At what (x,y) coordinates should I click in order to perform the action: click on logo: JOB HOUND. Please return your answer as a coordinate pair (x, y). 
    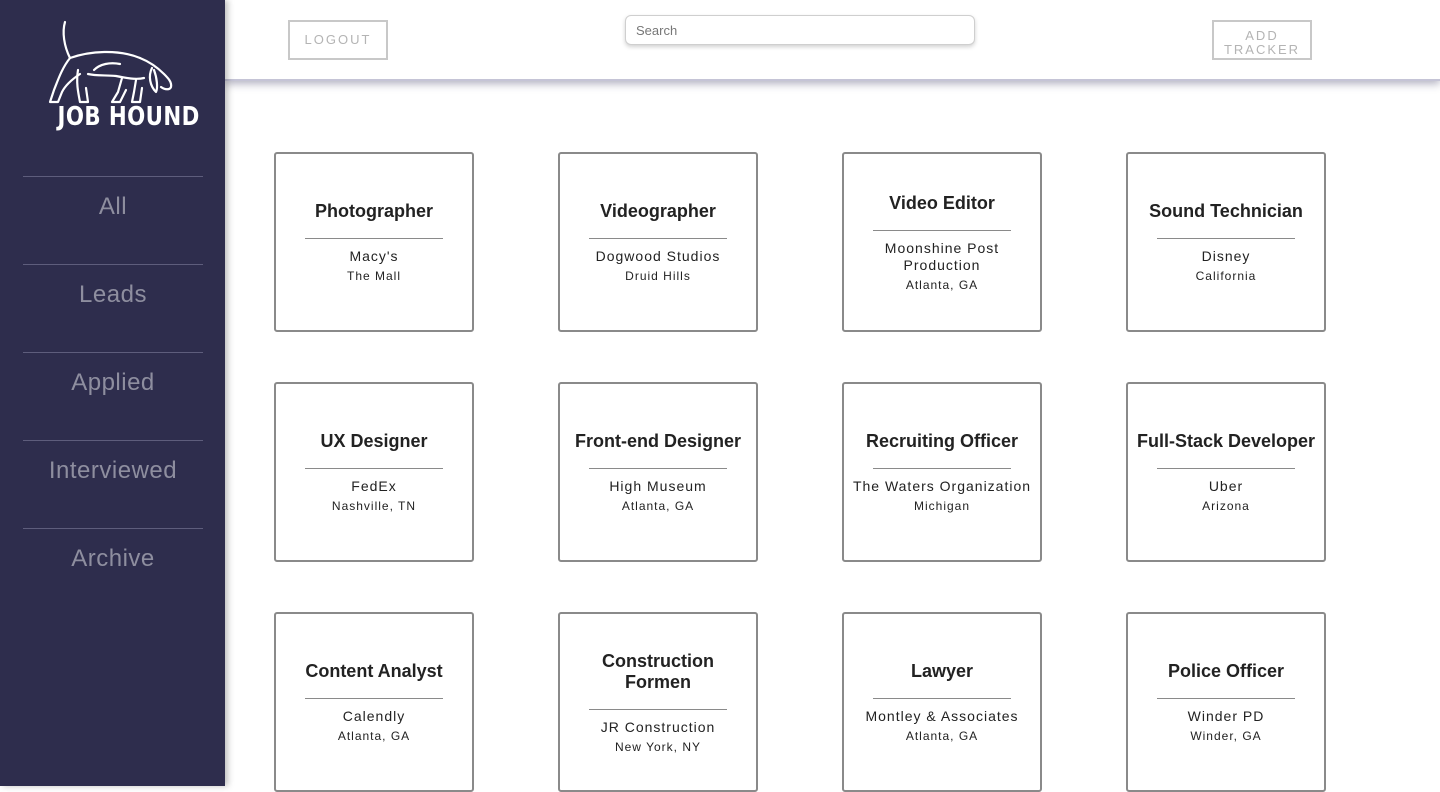
    Looking at the image, I should click on (120, 77).